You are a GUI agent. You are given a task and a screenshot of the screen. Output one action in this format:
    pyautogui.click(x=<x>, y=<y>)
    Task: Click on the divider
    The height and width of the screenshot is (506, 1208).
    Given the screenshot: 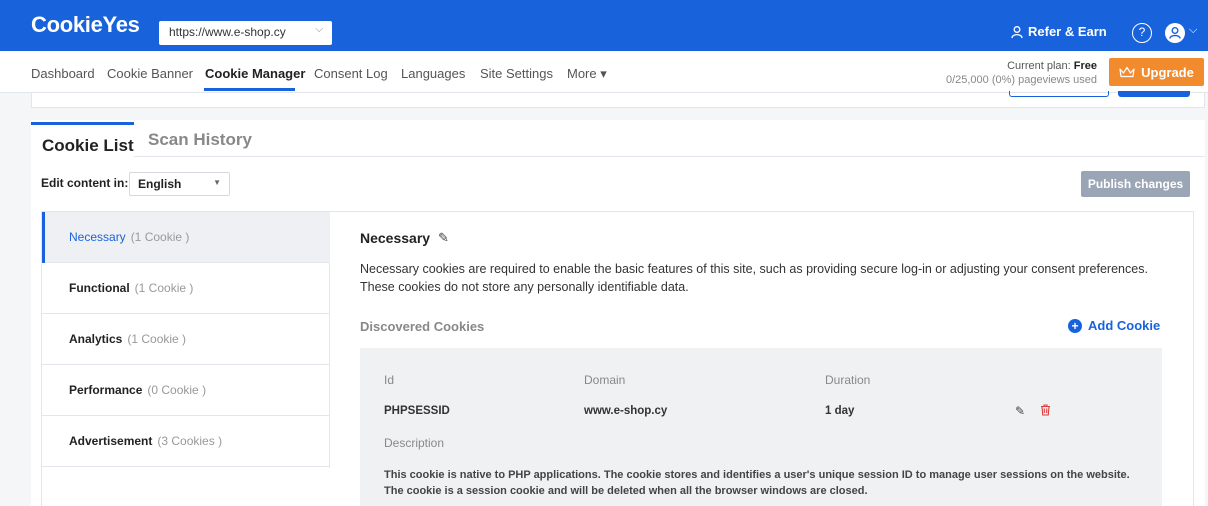 What is the action you would take?
    pyautogui.click(x=669, y=156)
    